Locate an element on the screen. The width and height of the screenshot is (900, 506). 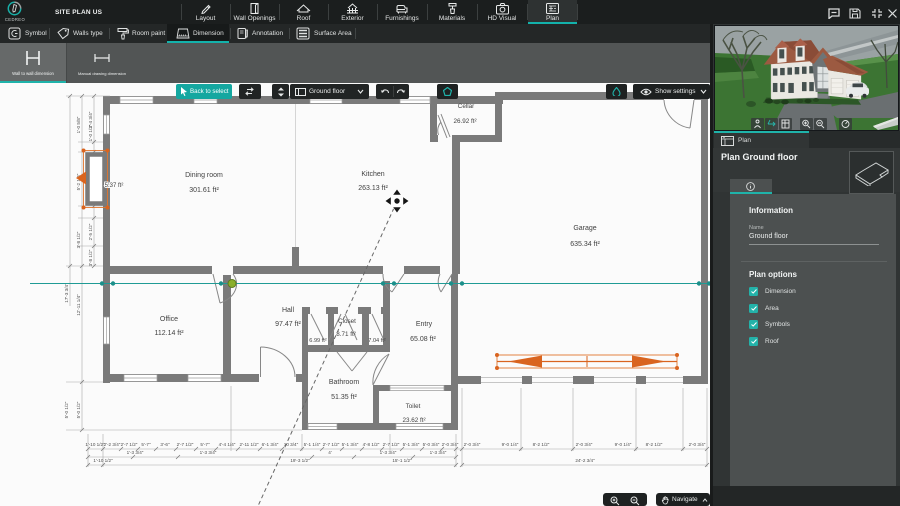
svg-text: 6.99 ft² is located at coordinates (318, 341).